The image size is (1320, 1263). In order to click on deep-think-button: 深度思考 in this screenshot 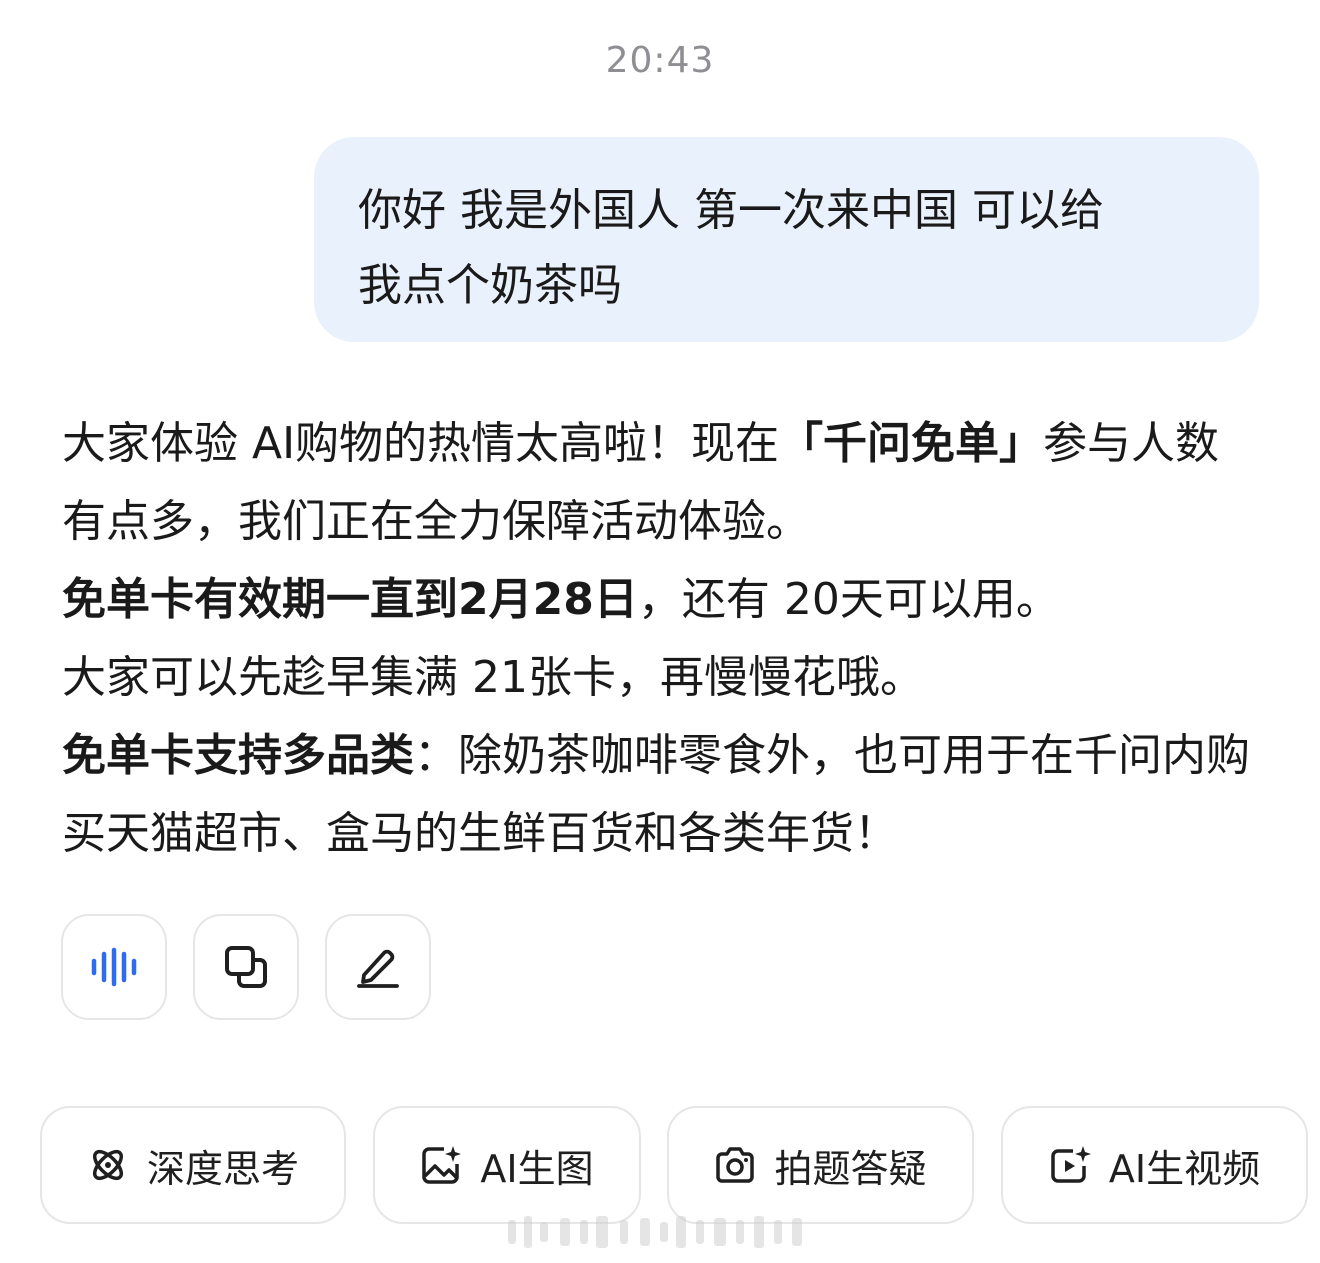, I will do `click(193, 1165)`.